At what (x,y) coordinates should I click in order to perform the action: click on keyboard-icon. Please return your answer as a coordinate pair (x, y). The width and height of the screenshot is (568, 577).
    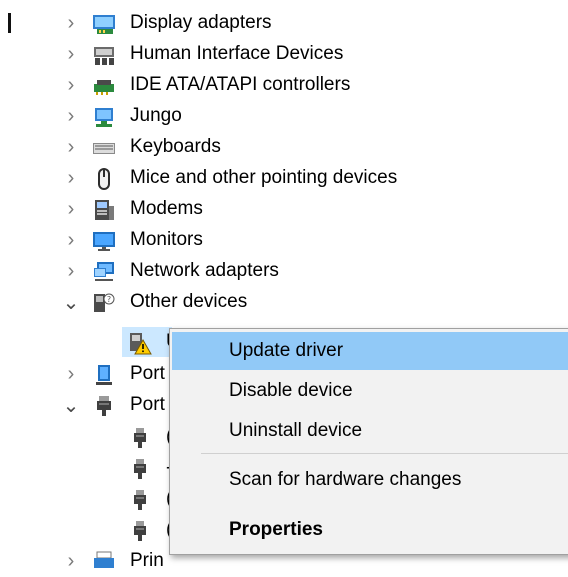
    Looking at the image, I should click on (104, 148).